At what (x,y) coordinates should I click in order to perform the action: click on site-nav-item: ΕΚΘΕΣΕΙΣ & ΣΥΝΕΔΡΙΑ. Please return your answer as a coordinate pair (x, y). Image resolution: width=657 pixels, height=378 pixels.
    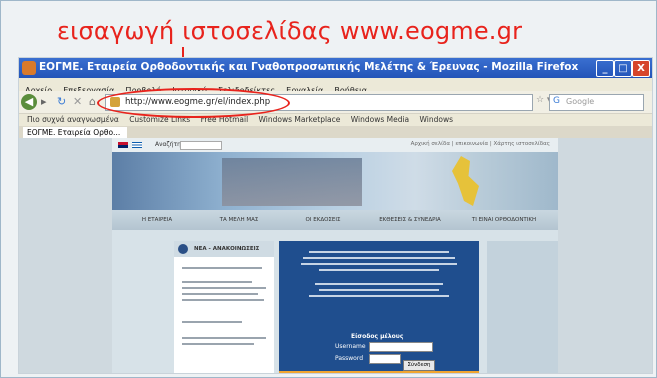
    Looking at the image, I should click on (410, 220).